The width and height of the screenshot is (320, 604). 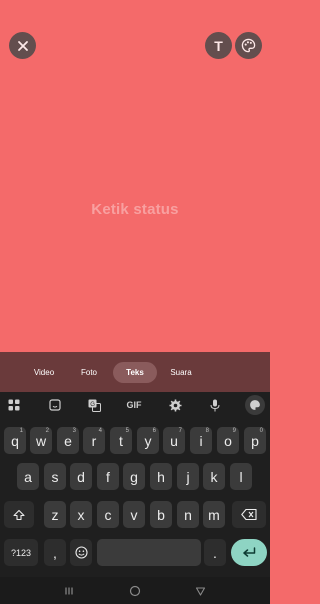 What do you see at coordinates (100, 431) in the screenshot?
I see `key-hint: 4` at bounding box center [100, 431].